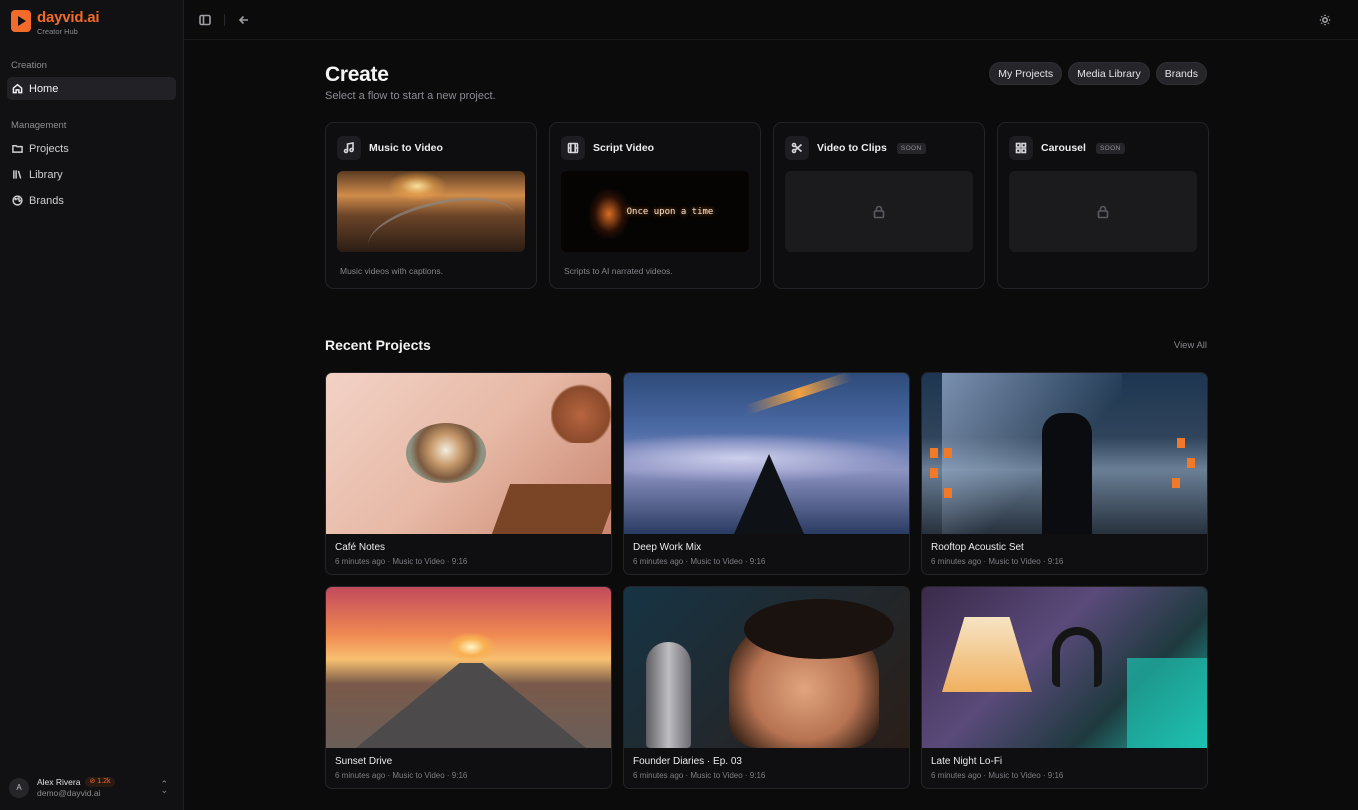  I want to click on sidebar-toggle-button, so click(205, 20).